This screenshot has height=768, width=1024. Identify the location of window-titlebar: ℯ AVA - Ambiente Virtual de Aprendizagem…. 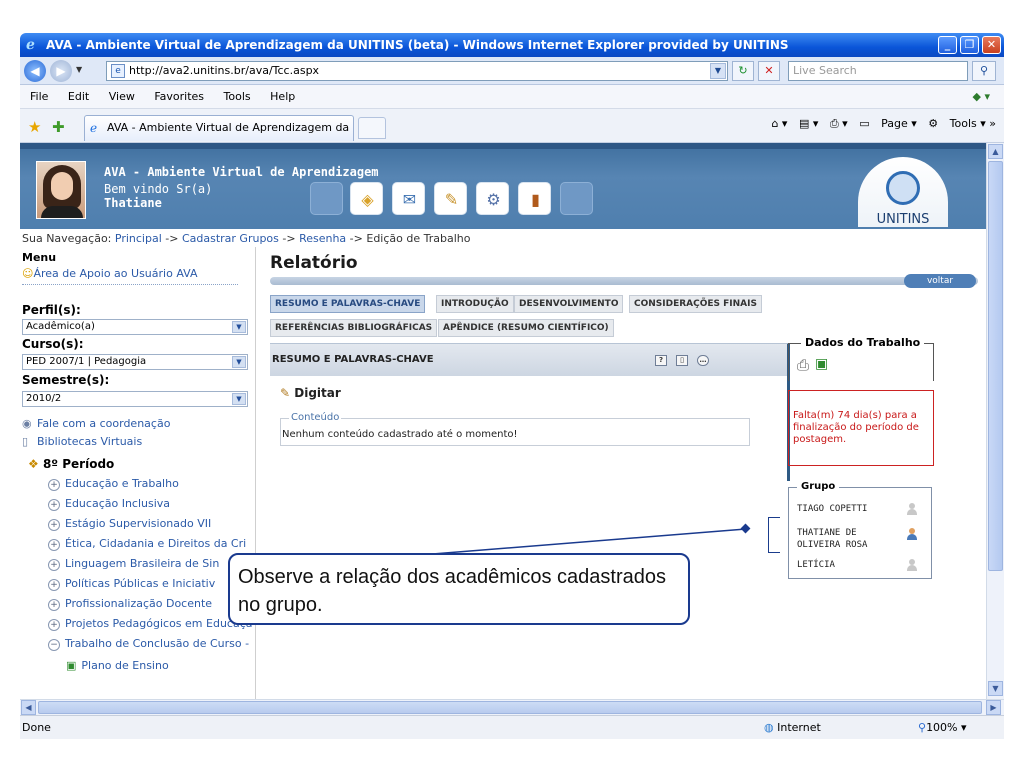
(512, 45).